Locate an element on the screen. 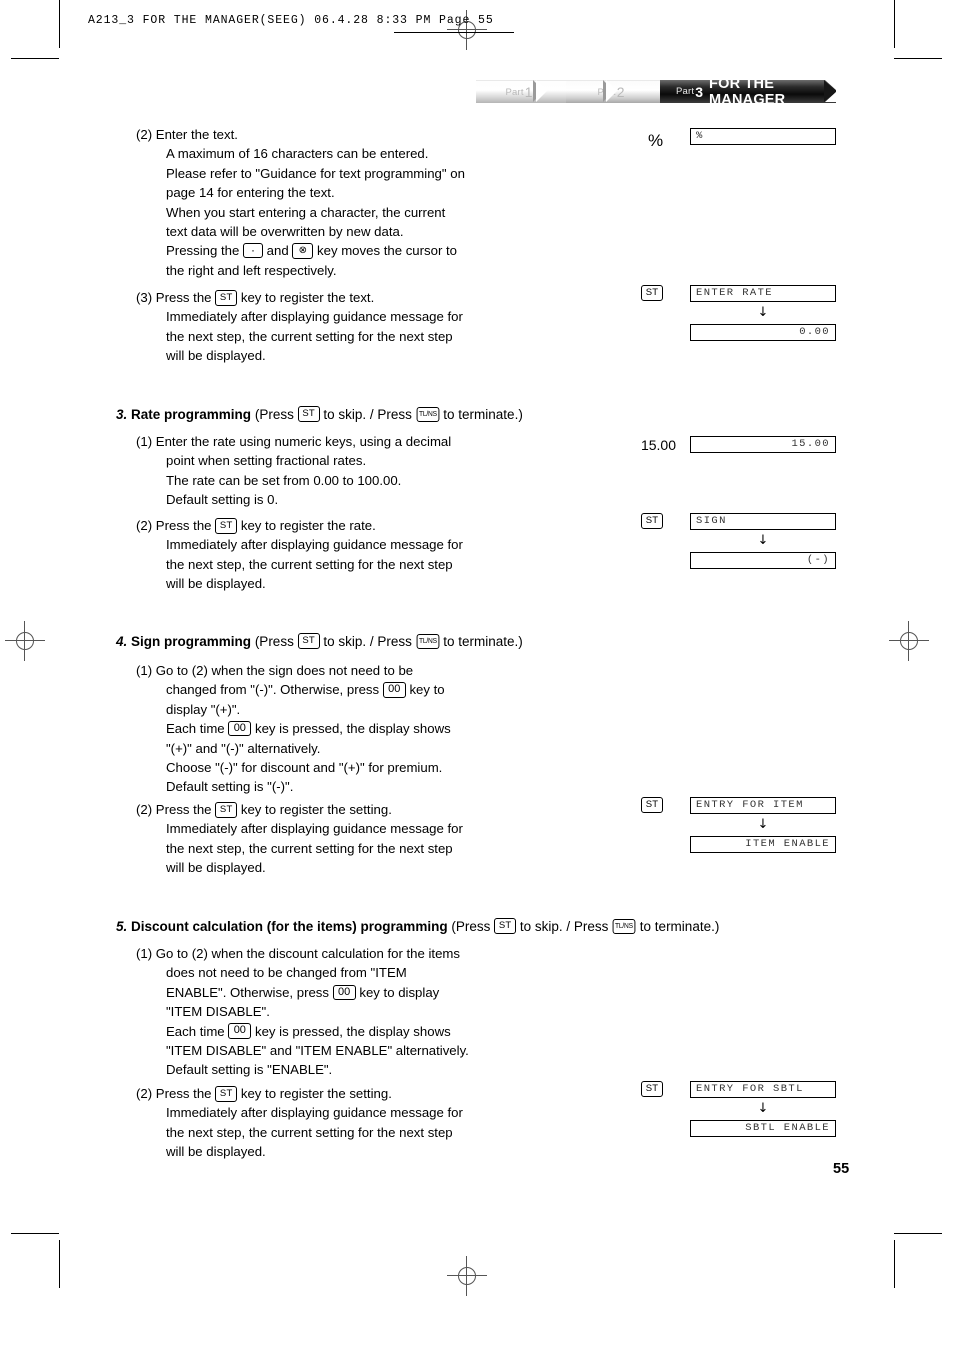 This screenshot has height=1351, width=954. step-2-line-3: page 14 for entering the text. is located at coordinates (250, 193).